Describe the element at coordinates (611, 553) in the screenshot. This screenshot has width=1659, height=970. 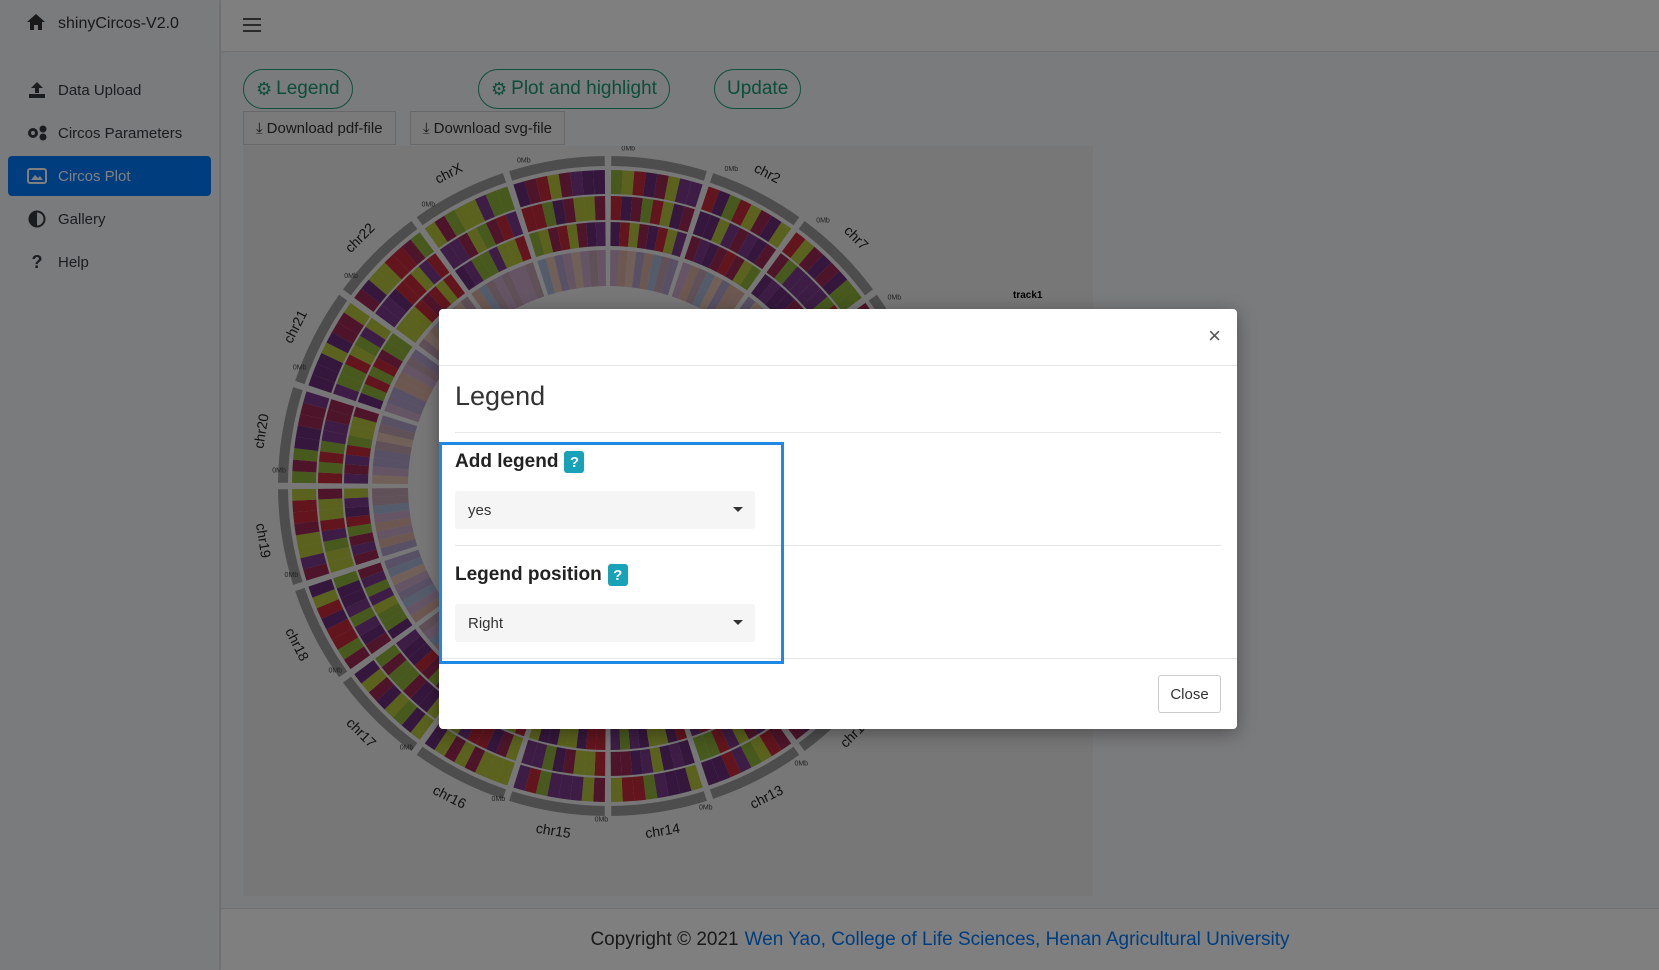
I see `highlight-box` at that location.